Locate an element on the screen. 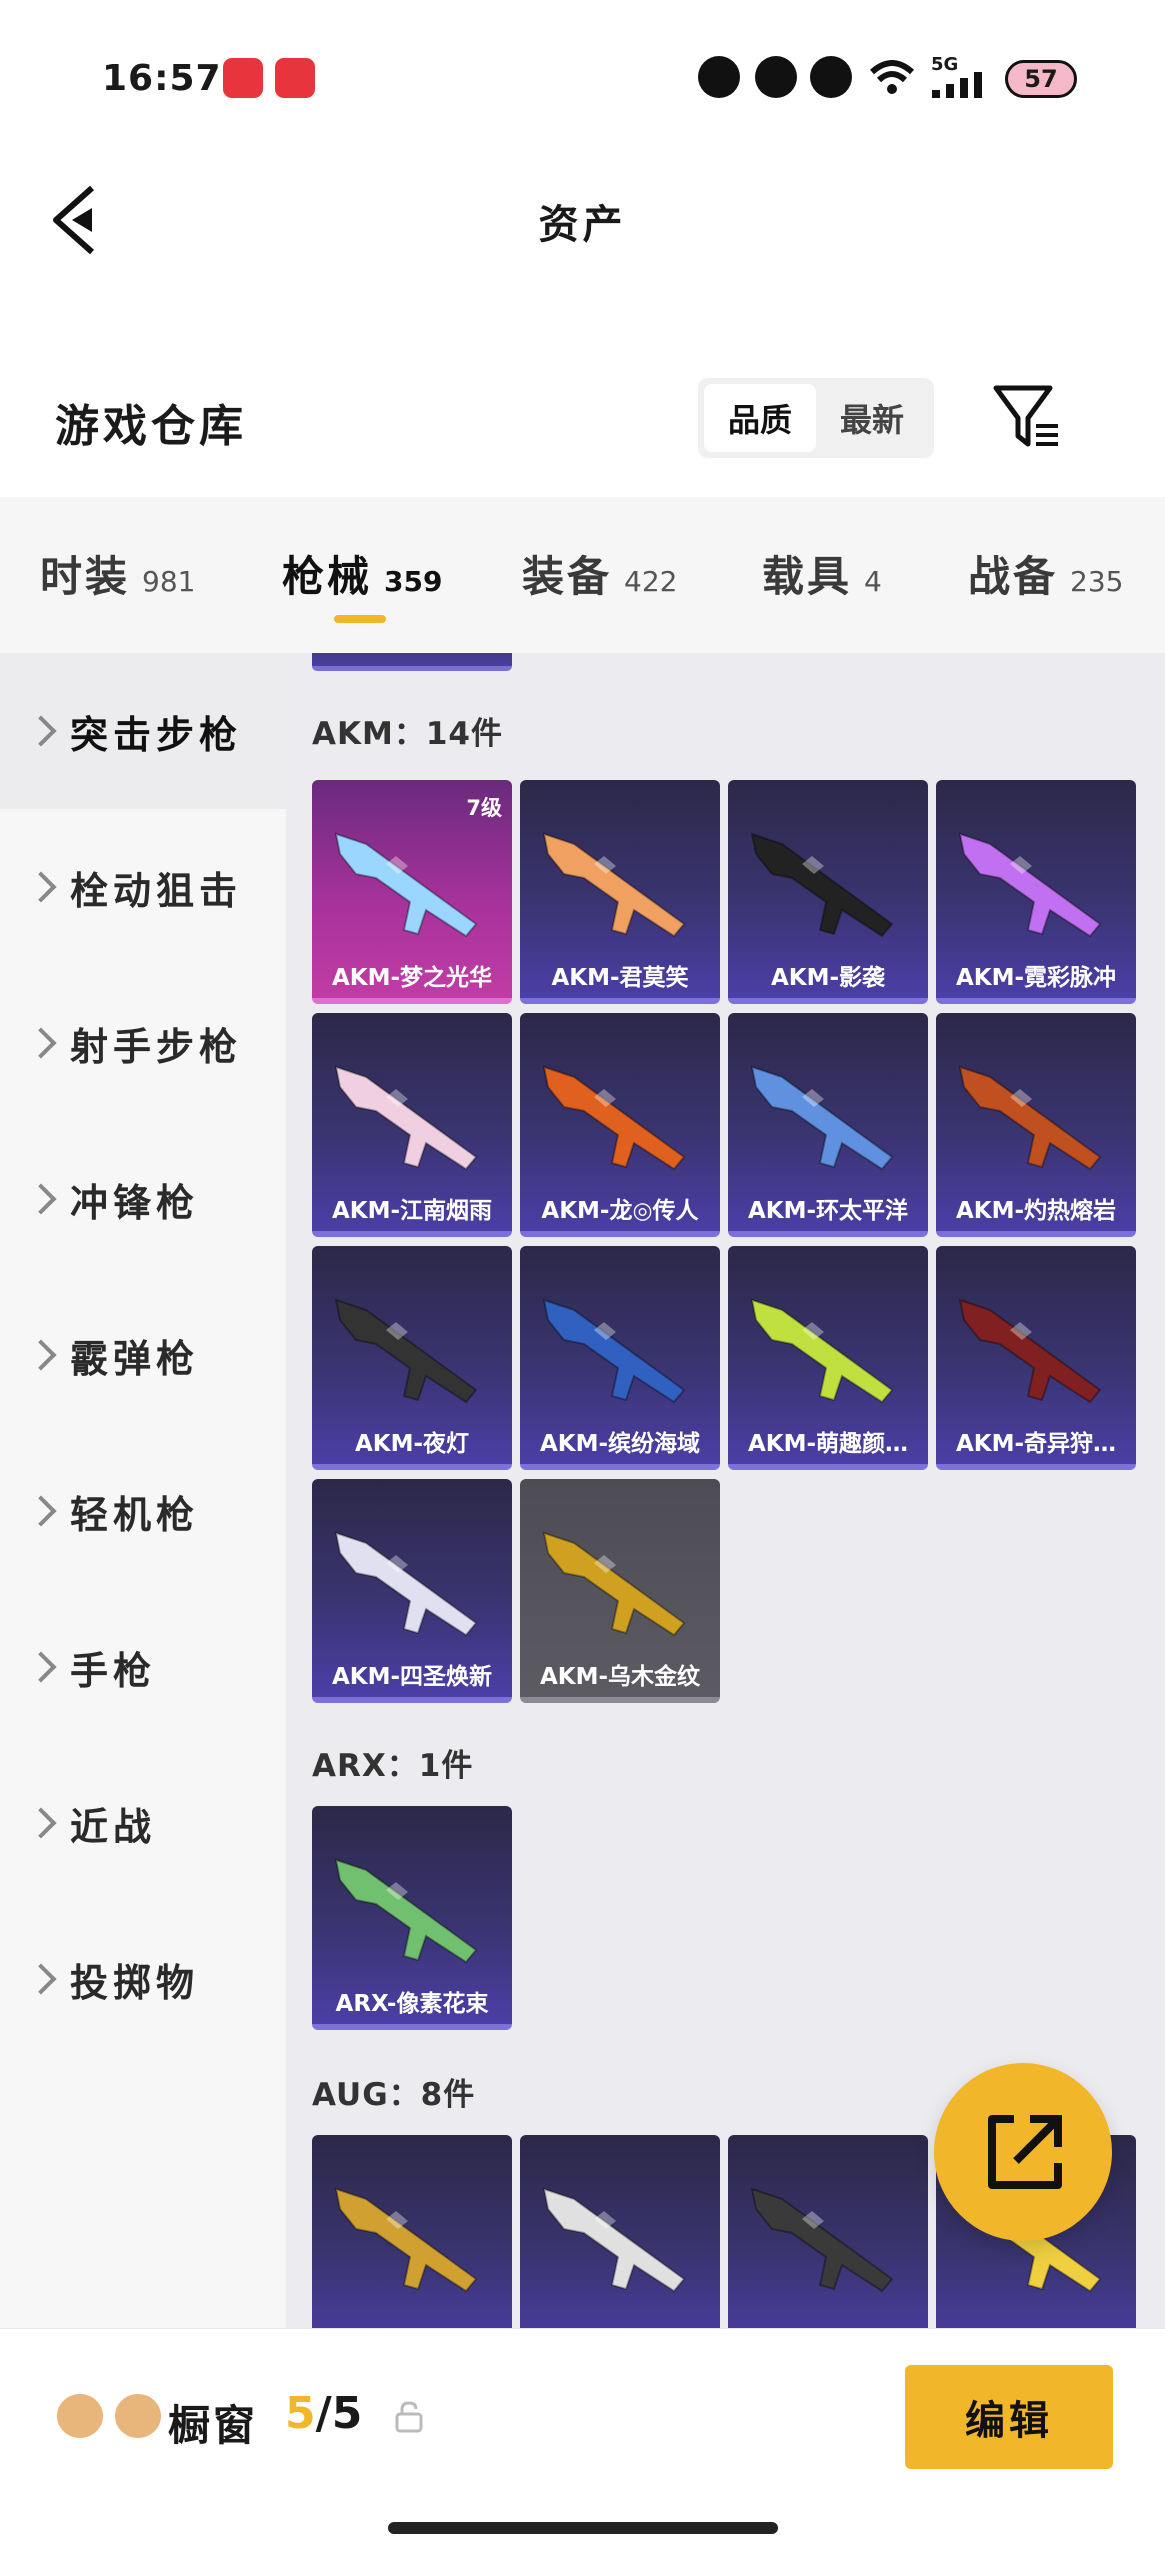 Image resolution: width=1165 pixels, height=2560 pixels. tab-fashion: 时装 981 is located at coordinates (117, 573).